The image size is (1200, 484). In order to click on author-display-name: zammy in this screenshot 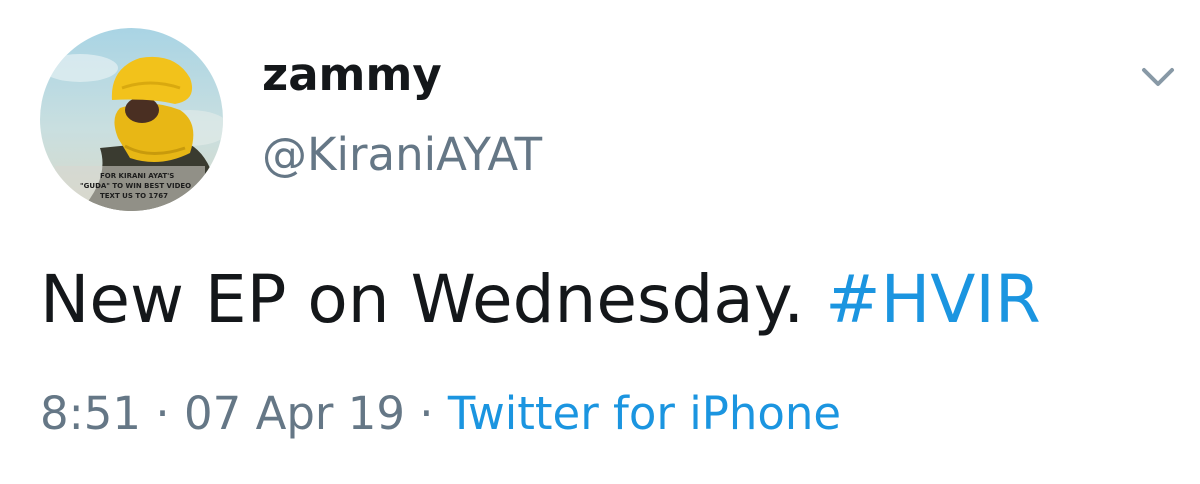, I will do `click(352, 74)`.